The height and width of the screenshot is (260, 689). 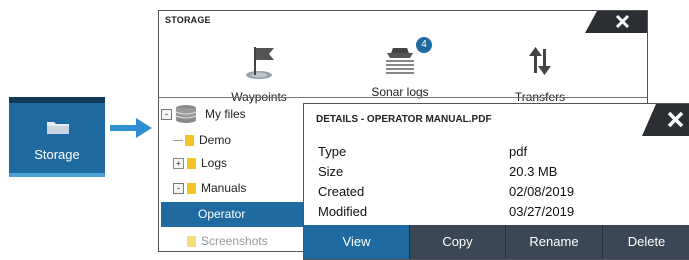 What do you see at coordinates (616, 22) in the screenshot?
I see `storage-close-button` at bounding box center [616, 22].